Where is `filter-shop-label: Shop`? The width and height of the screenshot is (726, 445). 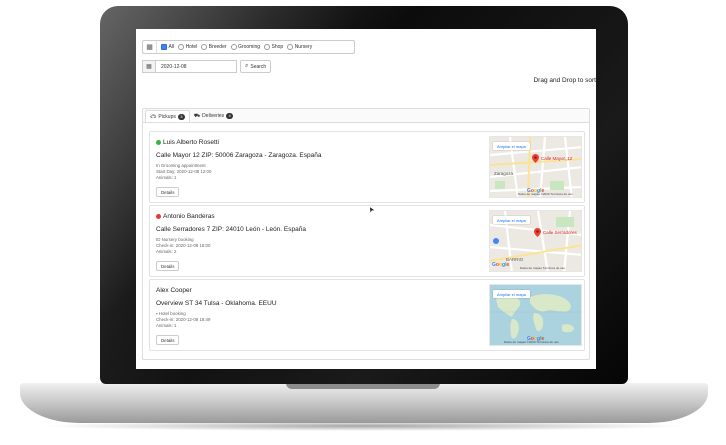
filter-shop-label: Shop is located at coordinates (277, 47).